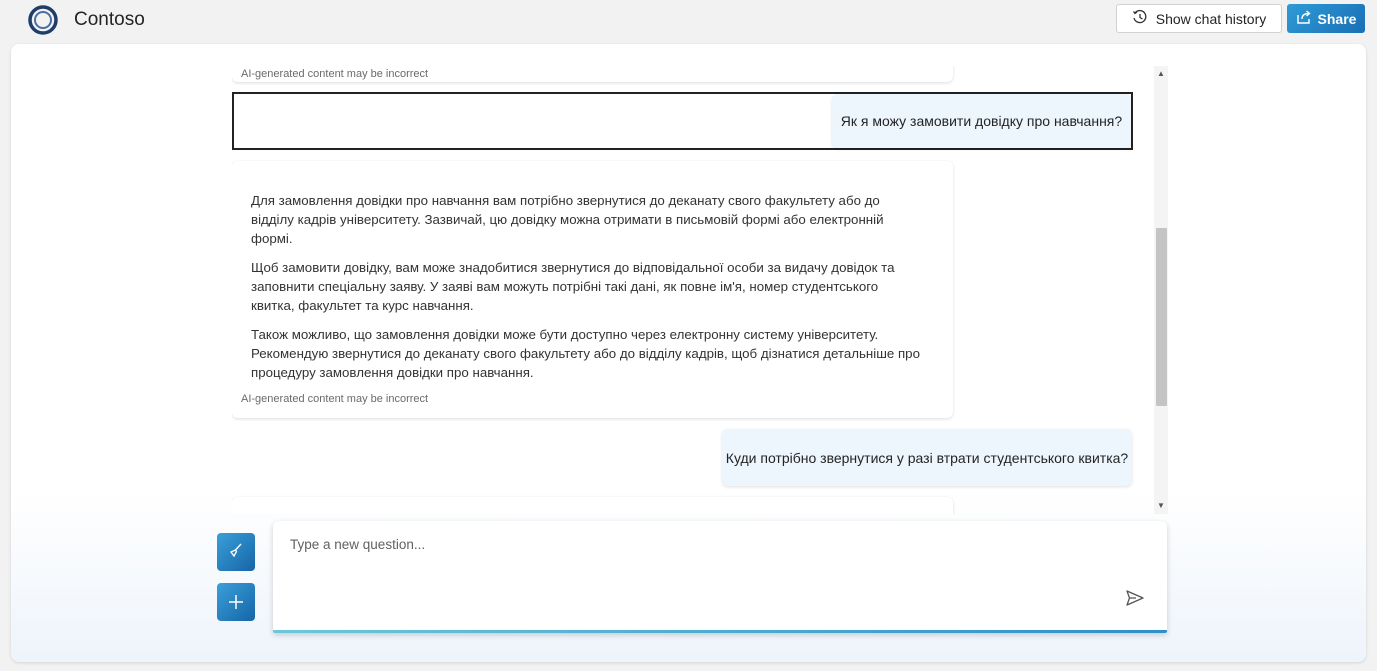 The width and height of the screenshot is (1377, 671). I want to click on plus-icon, so click(236, 602).